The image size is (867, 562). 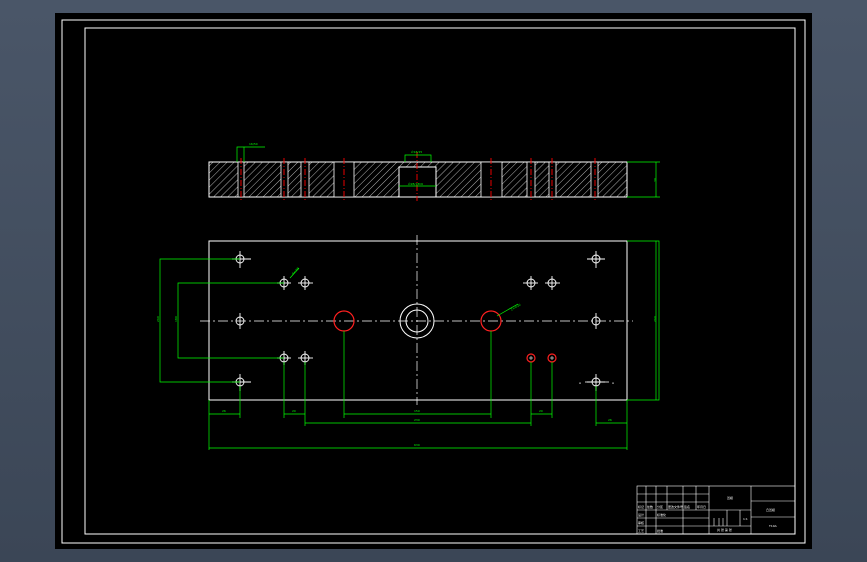 What do you see at coordinates (416, 152) in the screenshot?
I see `dim-section-top-center: ∅18/25` at bounding box center [416, 152].